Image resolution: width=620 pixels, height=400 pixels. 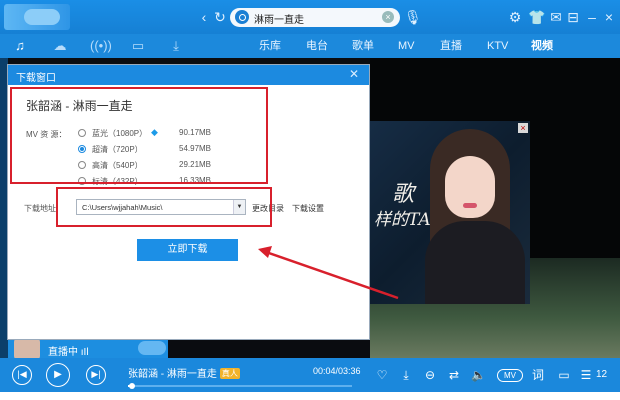 I want to click on title-bar: ‹ ↻ 淋雨一直走 × 🎙 ⚙ 👕 ✉ ⊟ – ×, so click(x=310, y=17).